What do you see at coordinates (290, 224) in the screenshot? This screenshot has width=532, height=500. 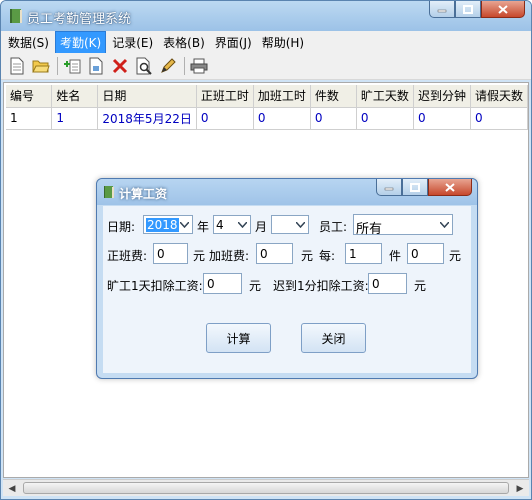 I see `day-select` at bounding box center [290, 224].